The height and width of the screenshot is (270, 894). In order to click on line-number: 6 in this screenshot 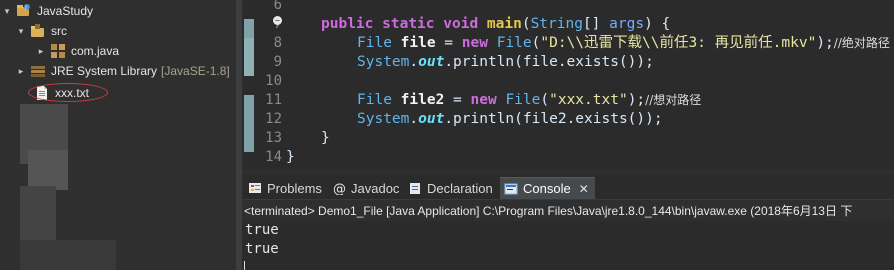, I will do `click(277, 6)`.